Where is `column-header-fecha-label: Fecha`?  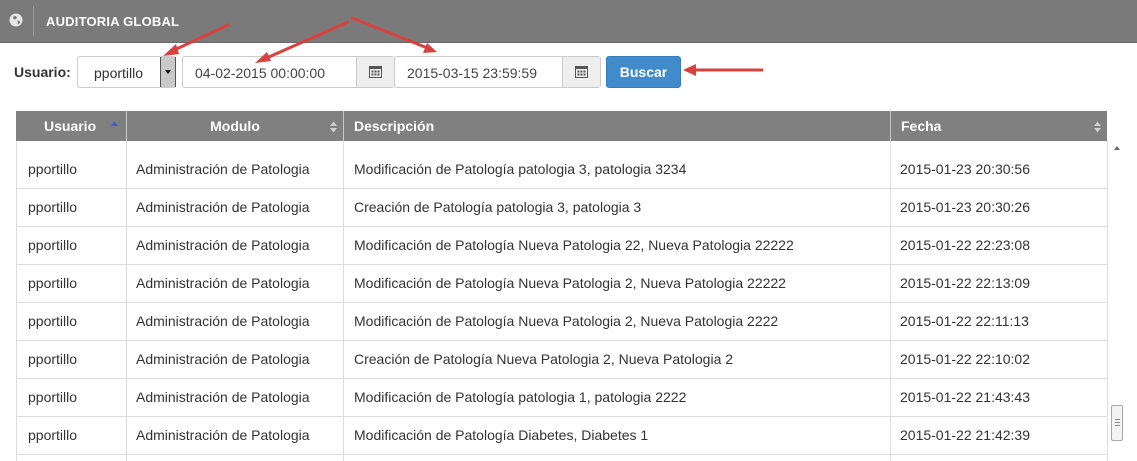
column-header-fecha-label: Fecha is located at coordinates (921, 126).